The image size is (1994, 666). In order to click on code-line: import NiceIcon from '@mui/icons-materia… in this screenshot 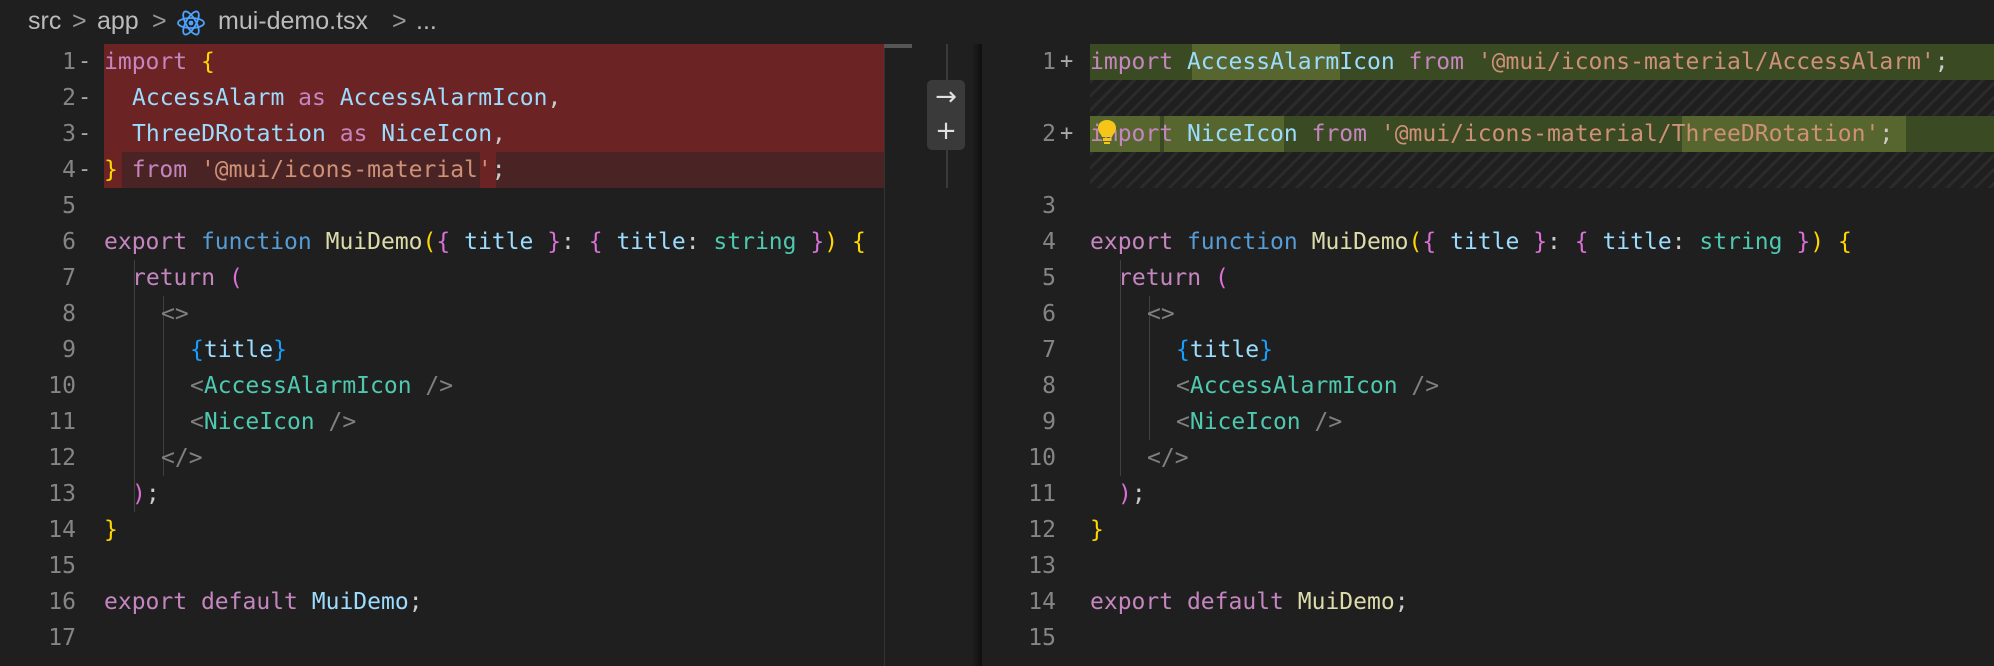, I will do `click(1492, 134)`.